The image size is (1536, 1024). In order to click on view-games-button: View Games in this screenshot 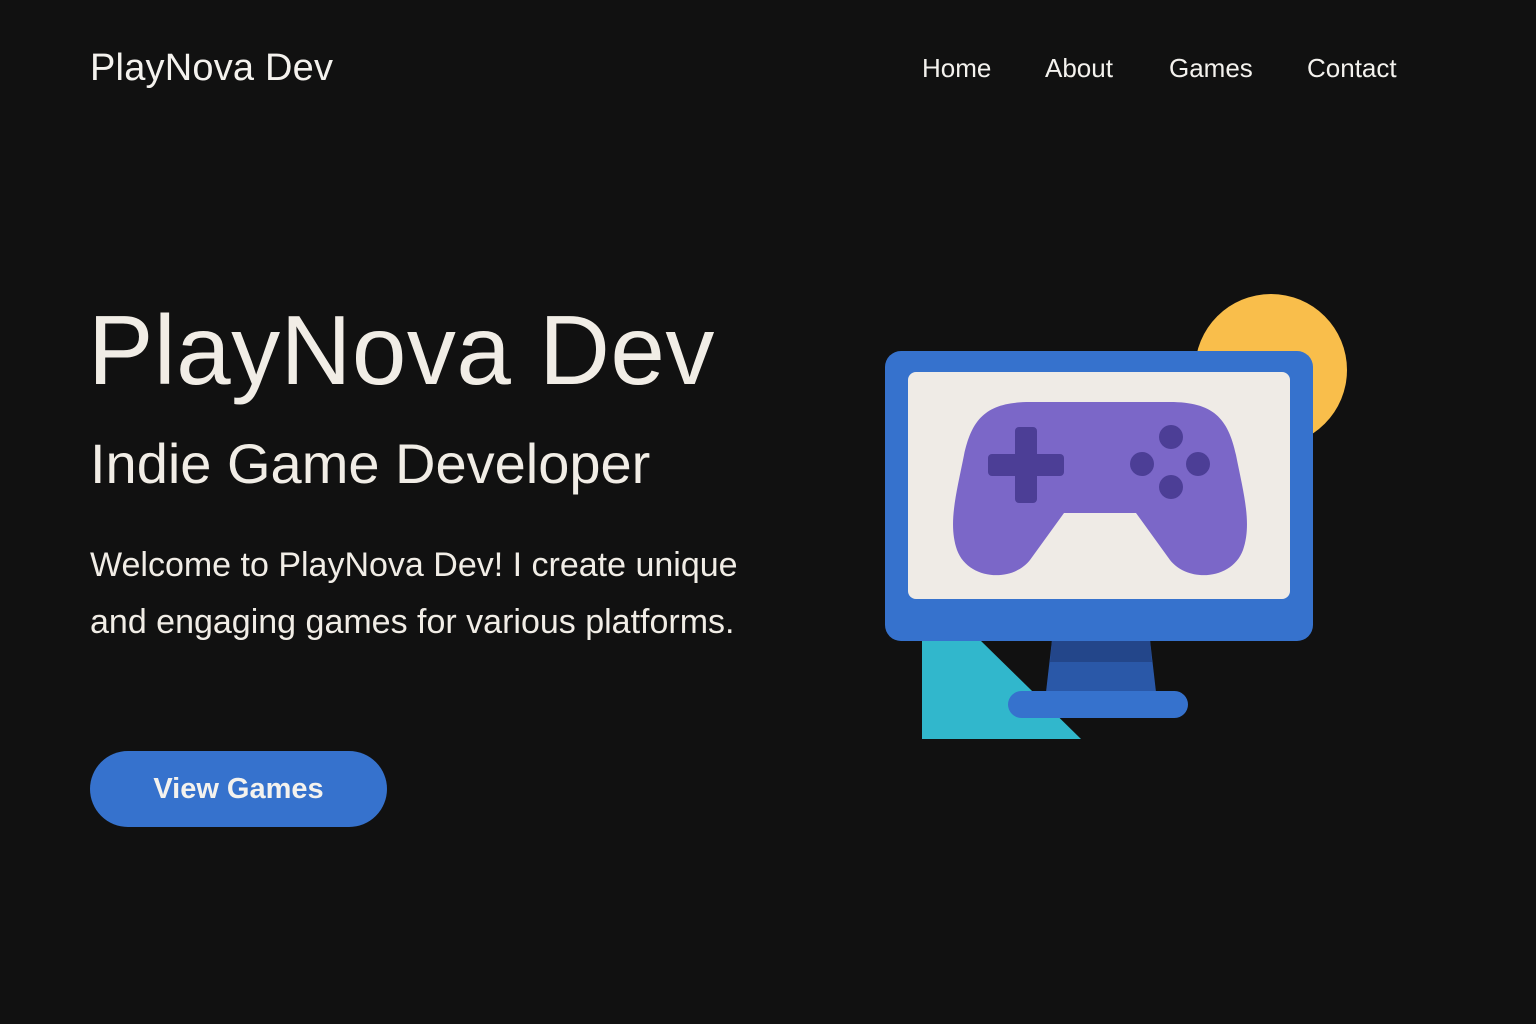, I will do `click(238, 789)`.